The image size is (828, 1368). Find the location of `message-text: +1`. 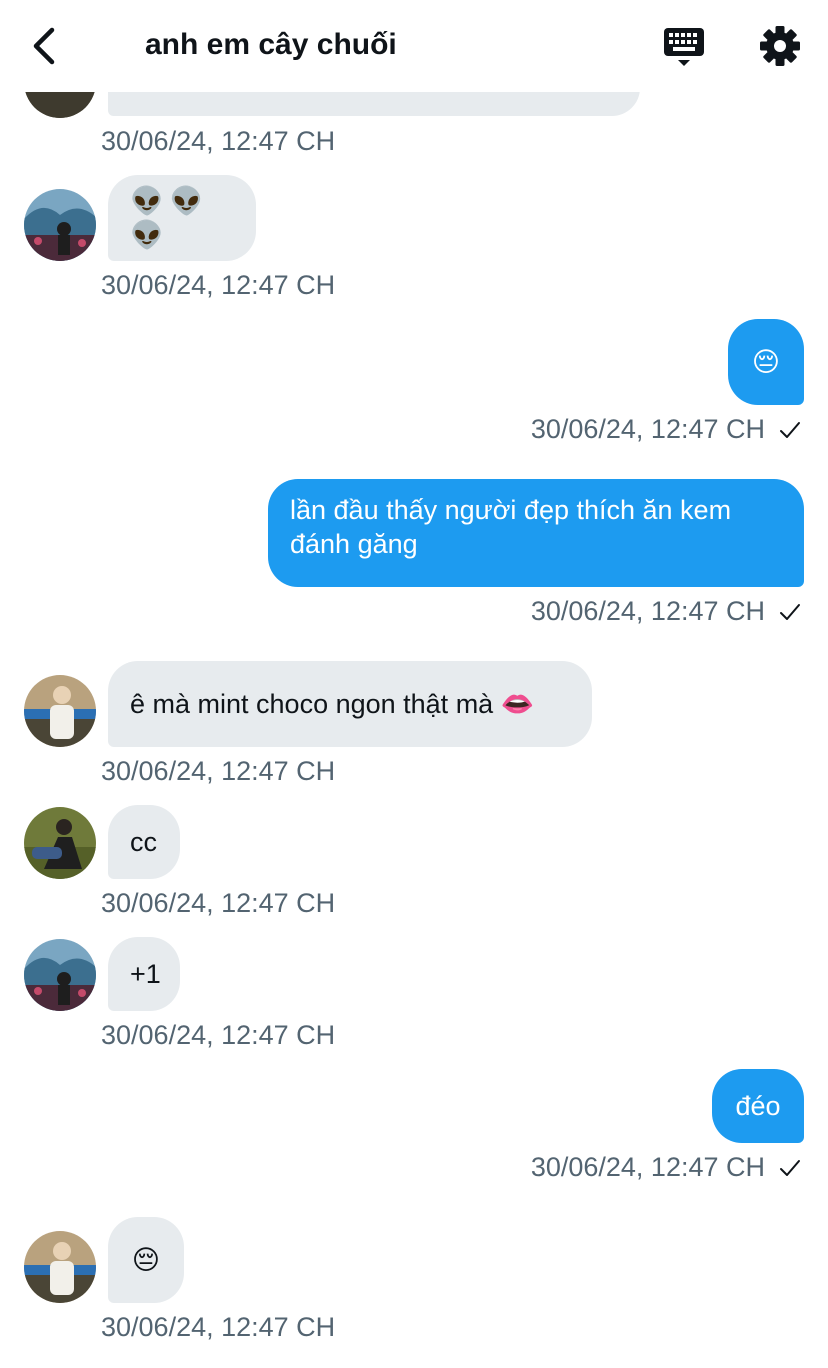

message-text: +1 is located at coordinates (145, 974).